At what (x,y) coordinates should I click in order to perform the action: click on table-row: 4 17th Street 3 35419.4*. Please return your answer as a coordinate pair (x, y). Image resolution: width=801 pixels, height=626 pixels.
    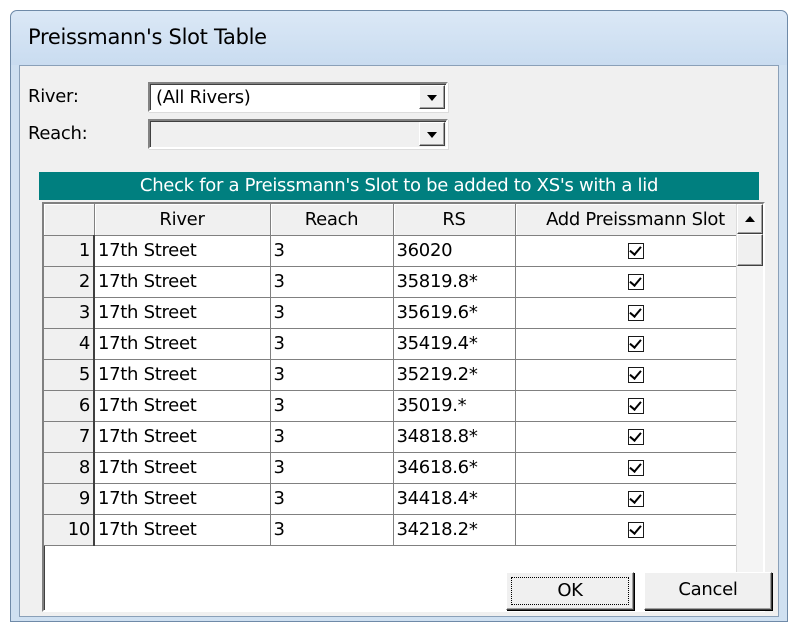
    Looking at the image, I should click on (400, 344).